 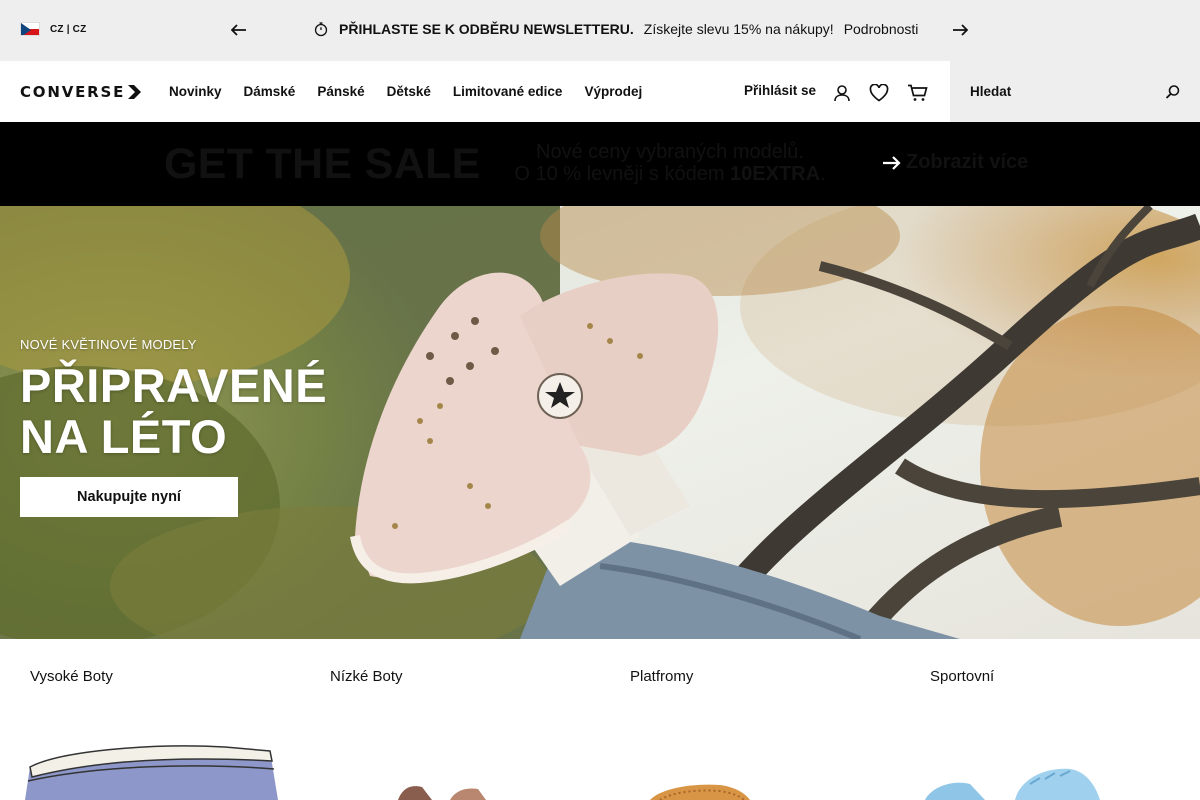 I want to click on promo-details-link: Podrobnosti, so click(x=881, y=29).